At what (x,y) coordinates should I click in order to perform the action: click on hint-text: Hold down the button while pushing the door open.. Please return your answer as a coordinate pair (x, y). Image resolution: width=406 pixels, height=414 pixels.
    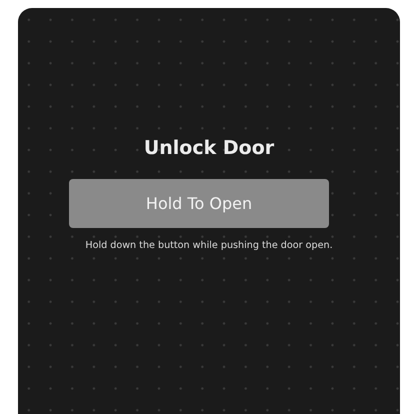
    Looking at the image, I should click on (209, 245).